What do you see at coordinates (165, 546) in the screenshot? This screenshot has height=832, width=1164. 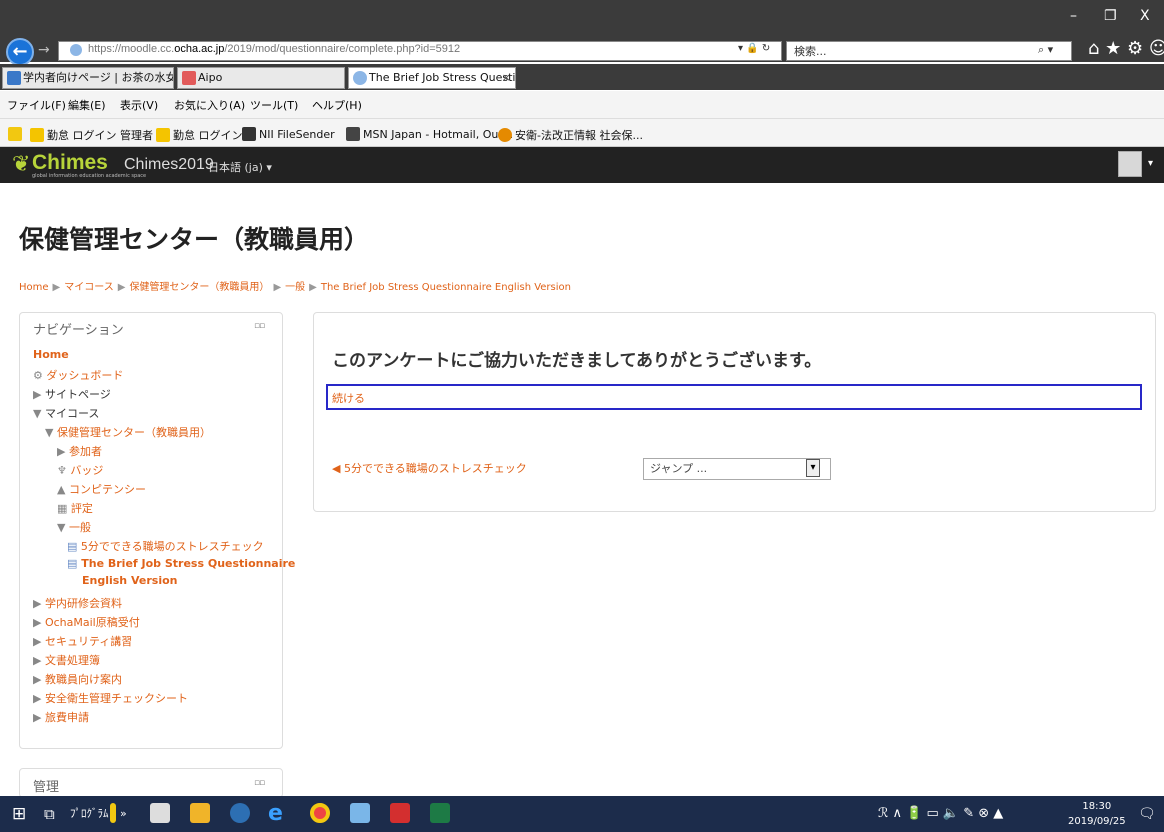 I see `nav-activity-stress-check: ▤ 5分でできる職場のストレスチェック` at bounding box center [165, 546].